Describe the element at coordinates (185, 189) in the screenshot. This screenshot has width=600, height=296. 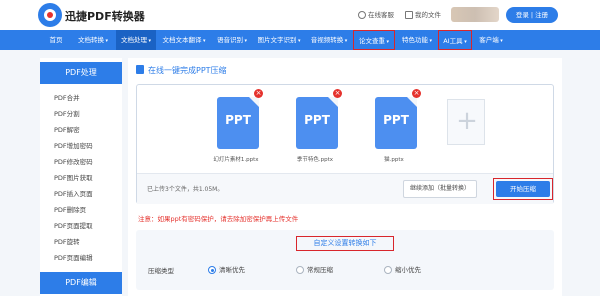
I see `upload-summary: 已上传3个文件，共1.05M。` at that location.